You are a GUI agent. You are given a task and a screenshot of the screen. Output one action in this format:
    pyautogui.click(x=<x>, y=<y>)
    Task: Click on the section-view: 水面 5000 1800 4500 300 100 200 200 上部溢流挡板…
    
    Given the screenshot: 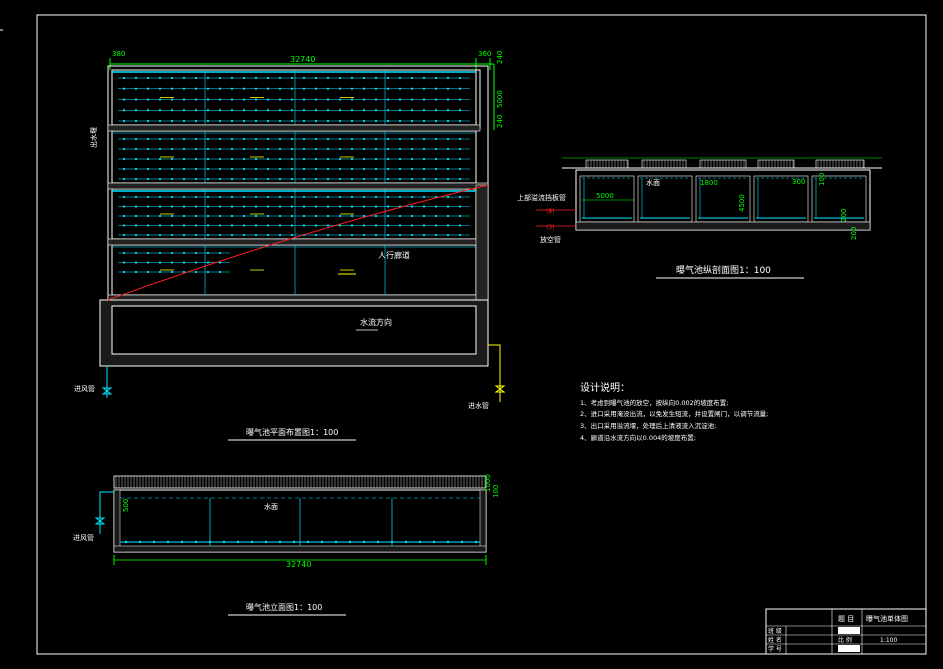 What is the action you would take?
    pyautogui.click(x=699, y=218)
    